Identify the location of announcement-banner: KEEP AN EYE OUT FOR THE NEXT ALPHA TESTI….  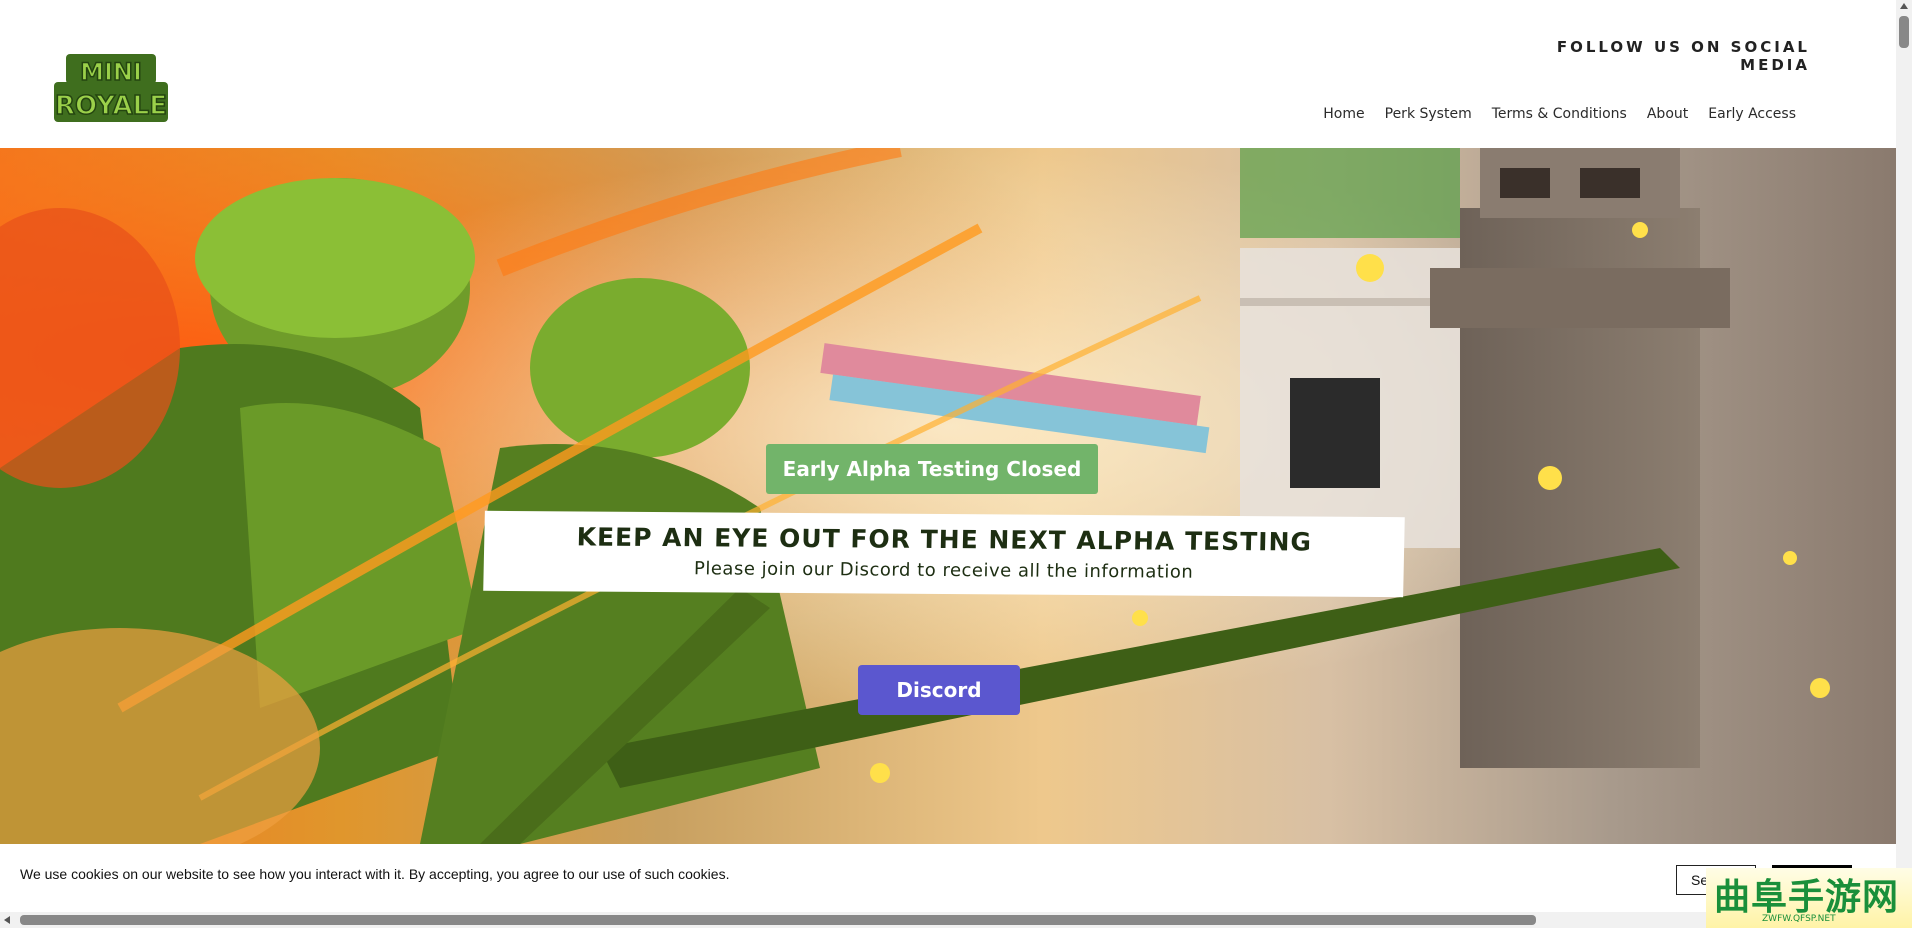
(944, 554).